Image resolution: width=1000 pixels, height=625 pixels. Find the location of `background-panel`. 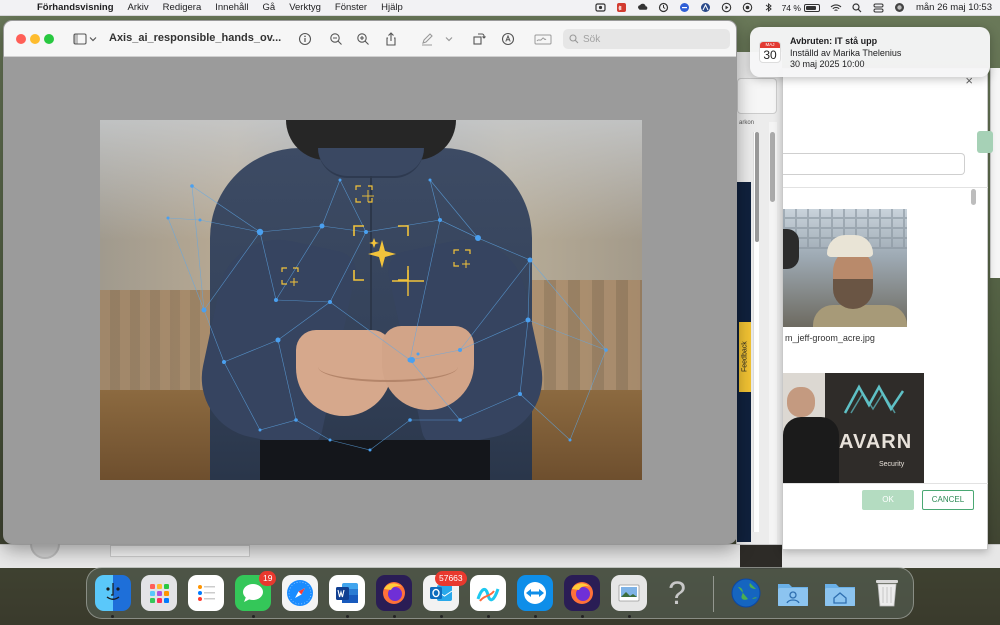

background-panel is located at coordinates (180, 551).